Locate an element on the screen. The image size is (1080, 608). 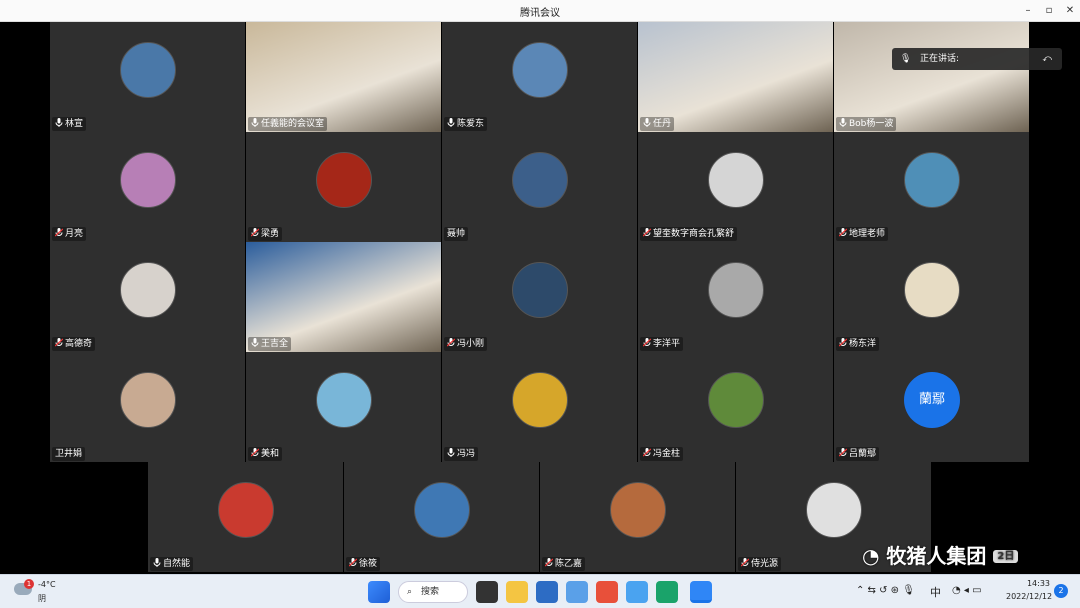
ime-indicator: 中 is located at coordinates (935, 592).